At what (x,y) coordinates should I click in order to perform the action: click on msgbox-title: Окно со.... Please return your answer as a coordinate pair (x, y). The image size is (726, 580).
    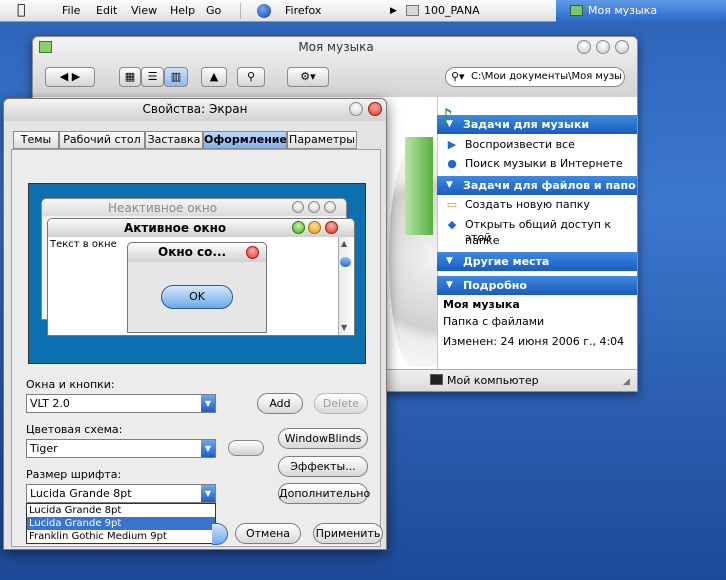
    Looking at the image, I should click on (192, 252).